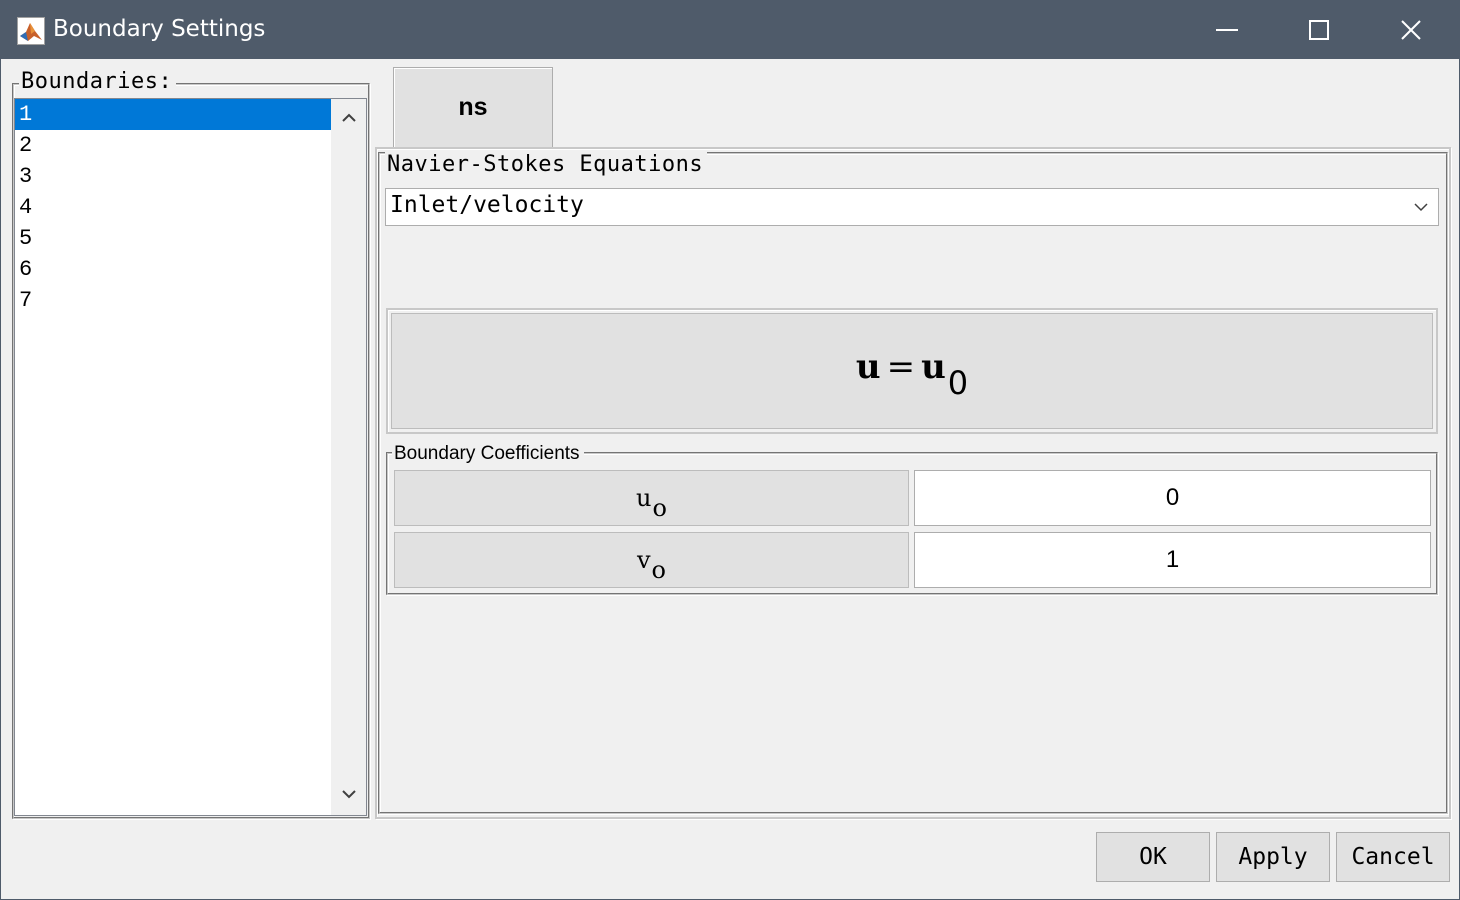  I want to click on list-scrollbar, so click(348, 457).